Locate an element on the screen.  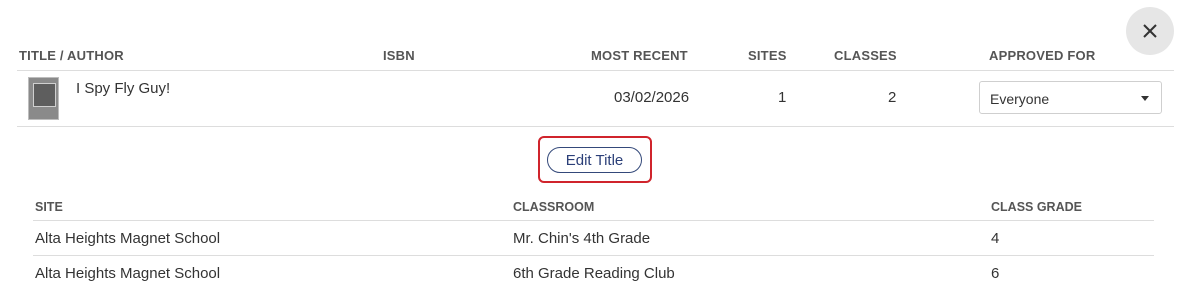
detail-row-divider is located at coordinates (593, 255).